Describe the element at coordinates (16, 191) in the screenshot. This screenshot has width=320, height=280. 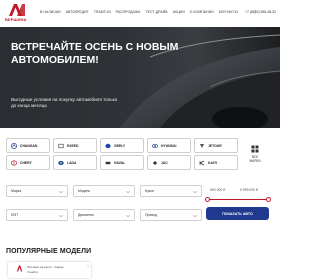
I see `brand-select-label: Марка` at that location.